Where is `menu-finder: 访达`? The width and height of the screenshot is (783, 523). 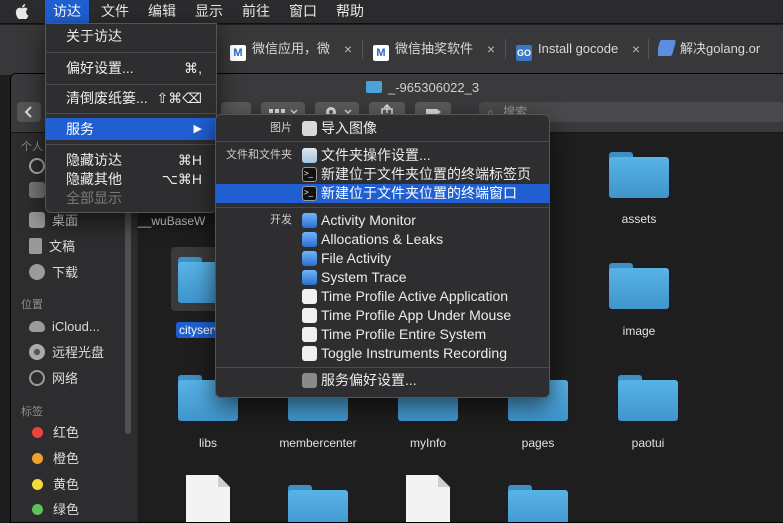 menu-finder: 访达 is located at coordinates (67, 11).